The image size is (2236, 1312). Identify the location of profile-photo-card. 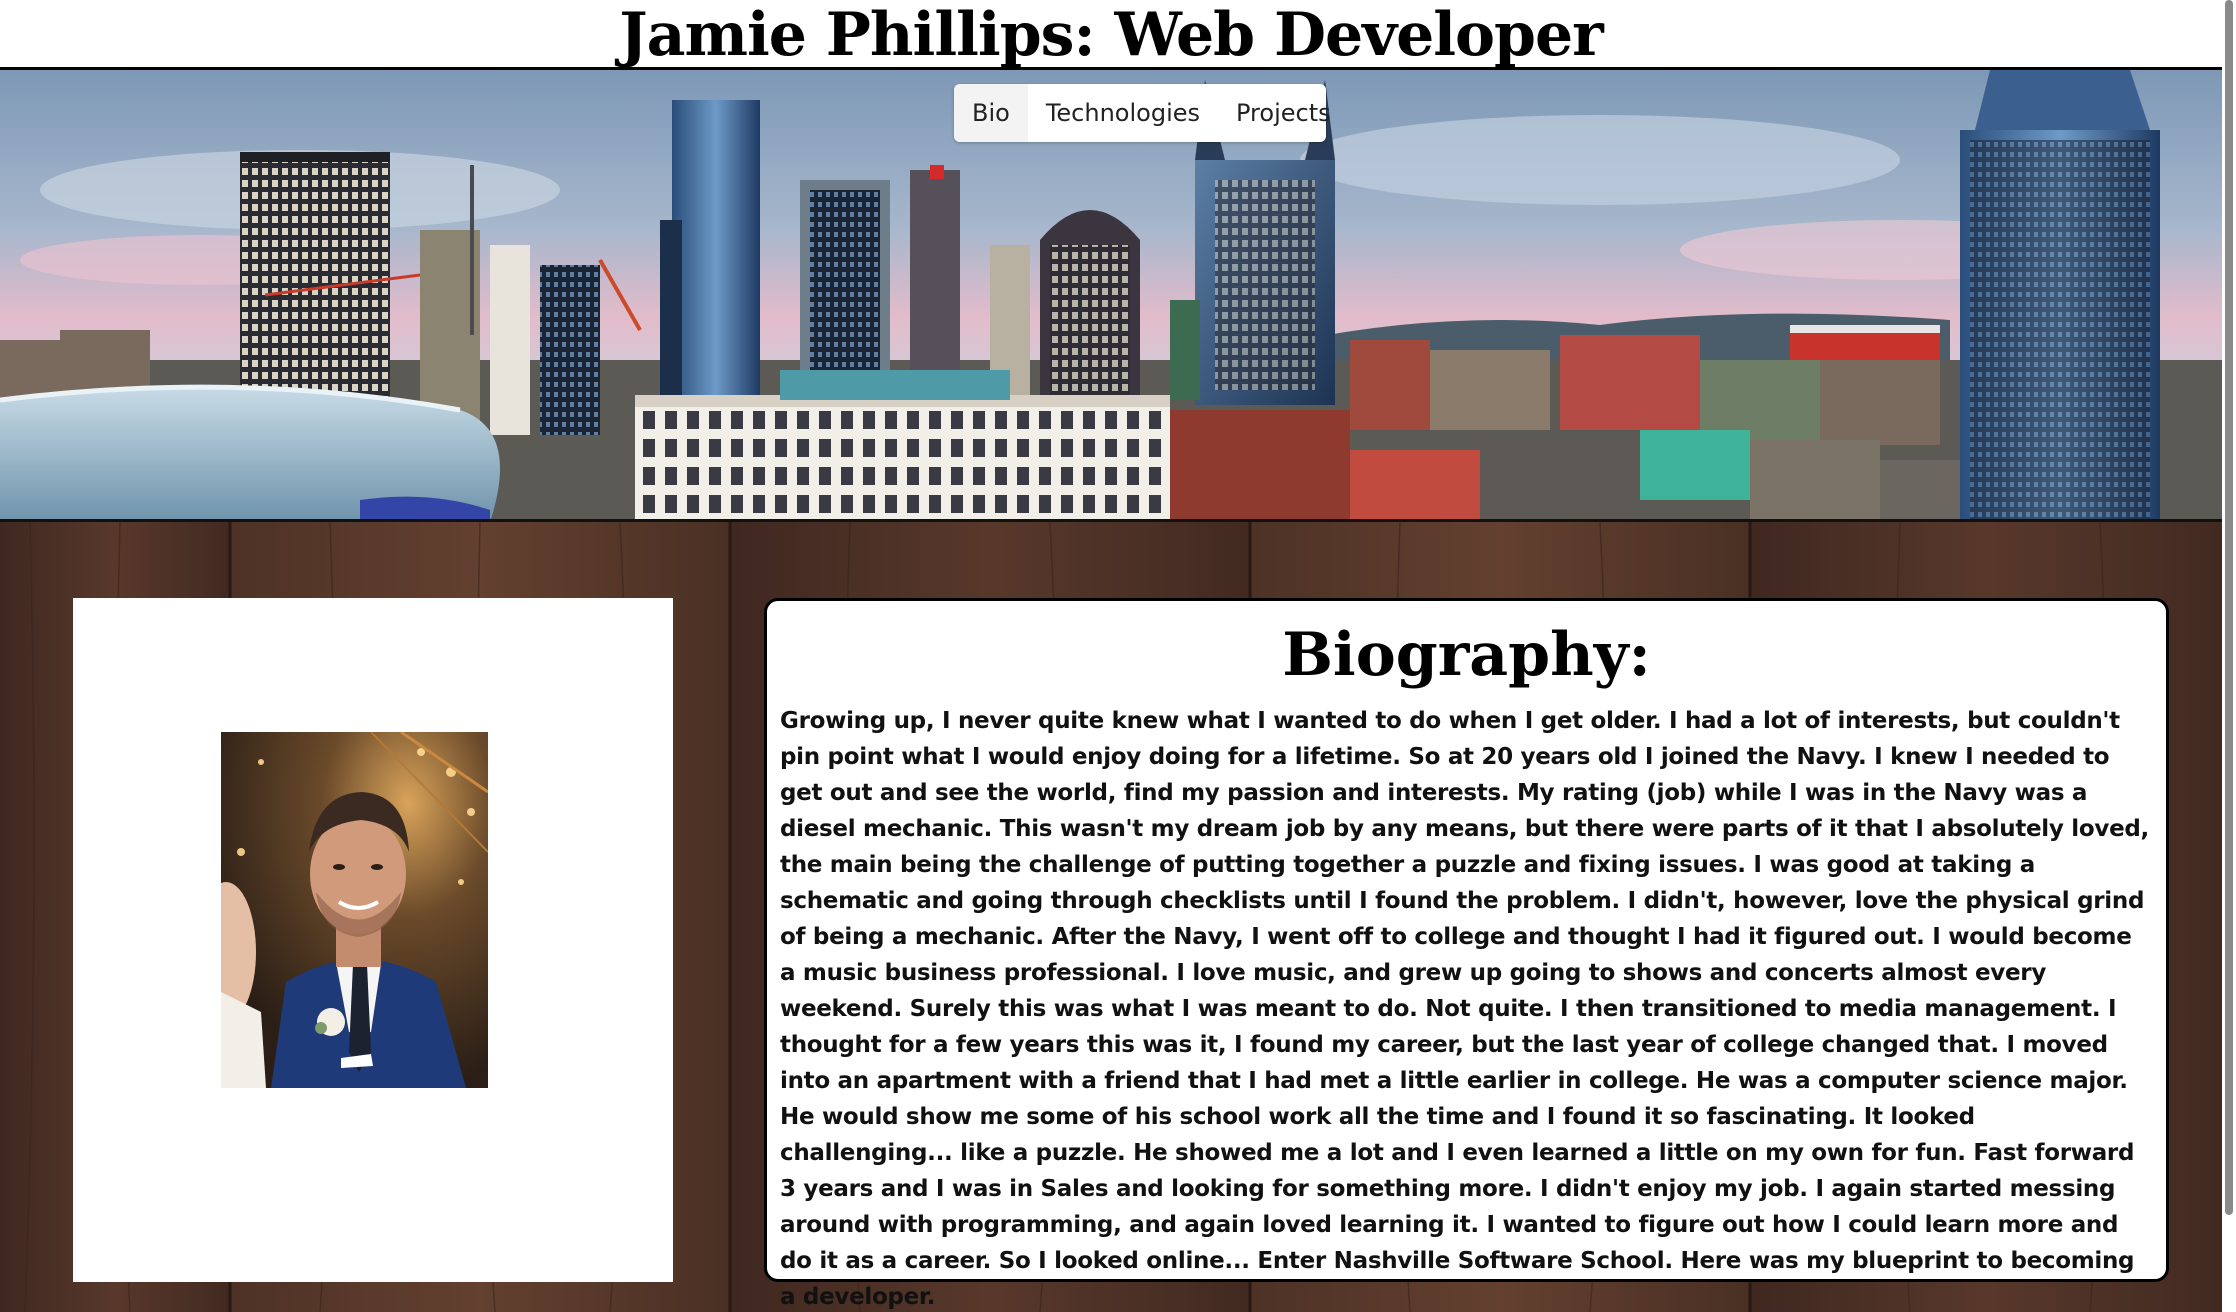
(373, 940).